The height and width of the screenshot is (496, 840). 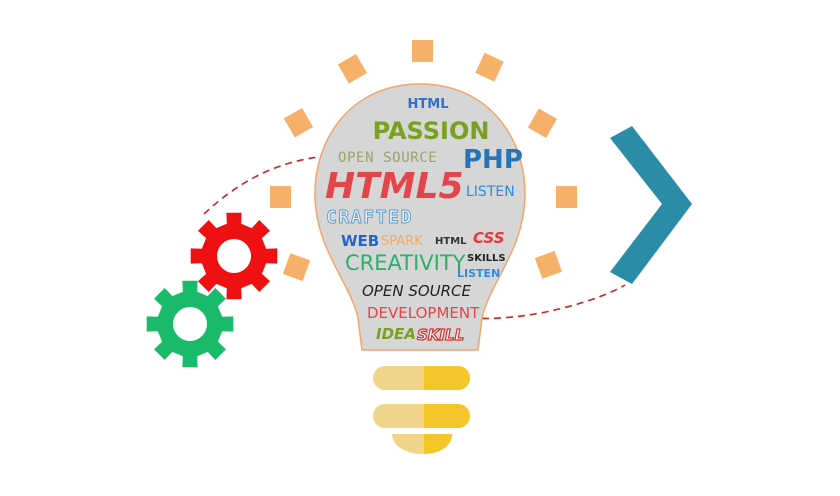 I want to click on word-skills: SKILLS, so click(x=486, y=258).